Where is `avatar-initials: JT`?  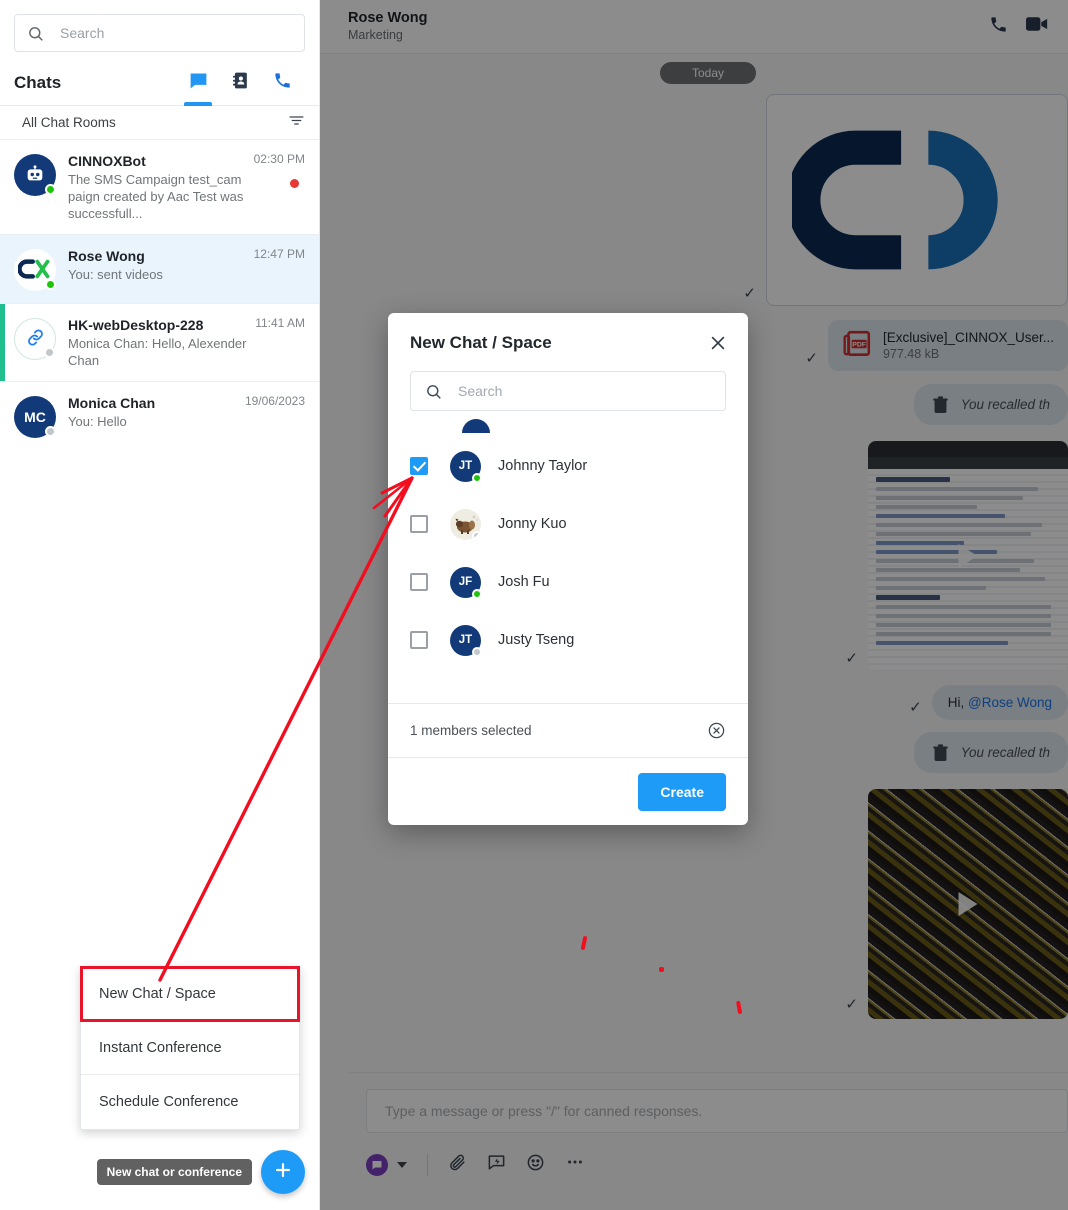 avatar-initials: JT is located at coordinates (465, 466).